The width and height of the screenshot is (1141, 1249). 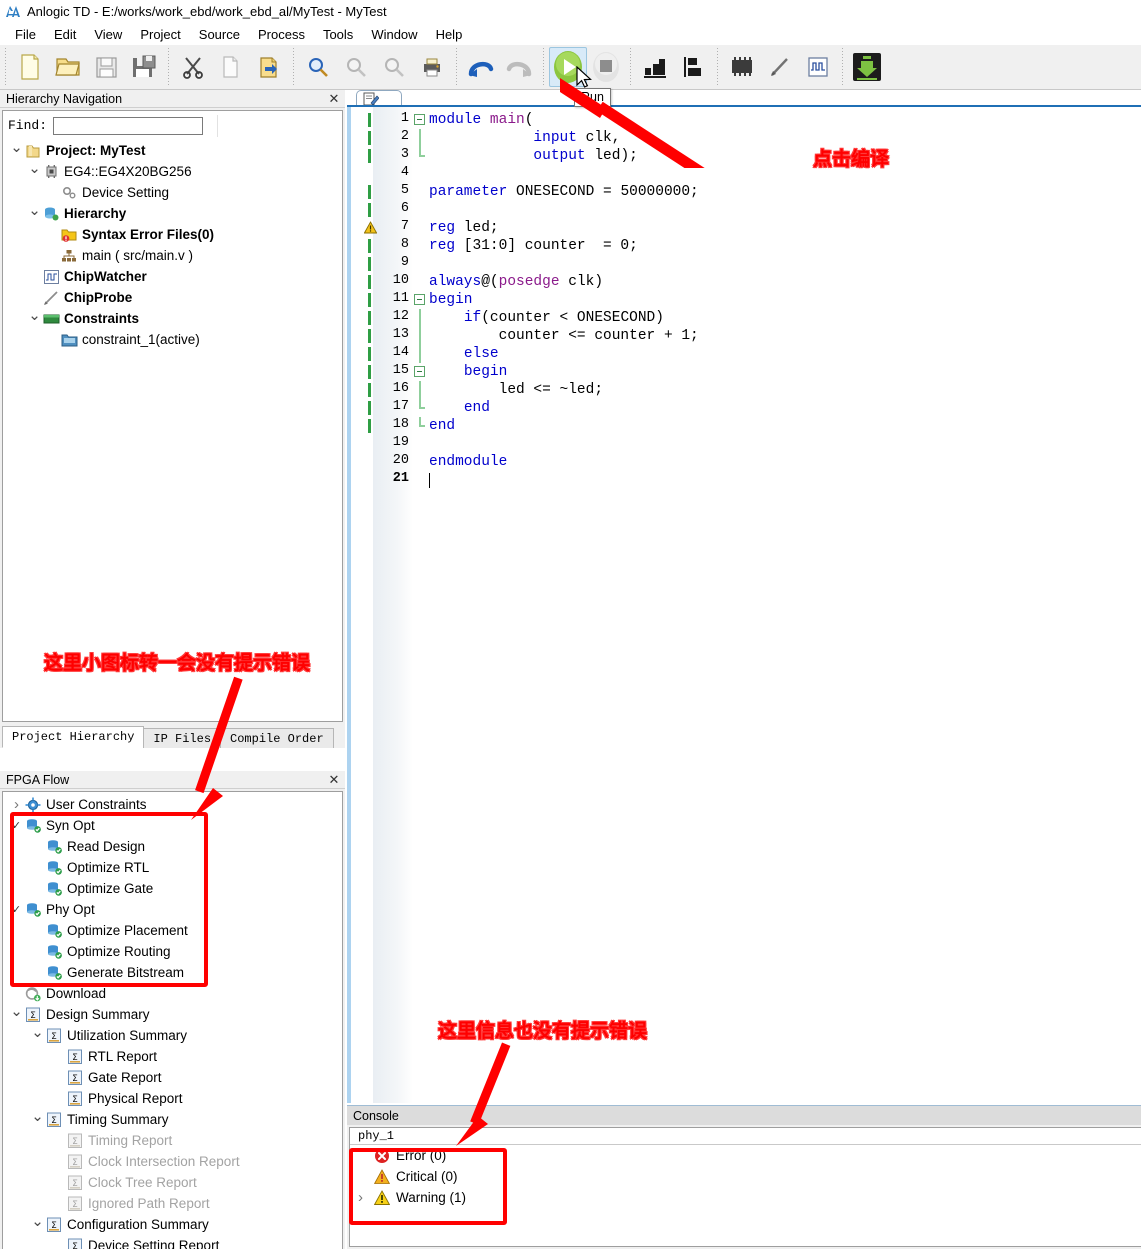 What do you see at coordinates (231, 67) in the screenshot?
I see `copy-icon` at bounding box center [231, 67].